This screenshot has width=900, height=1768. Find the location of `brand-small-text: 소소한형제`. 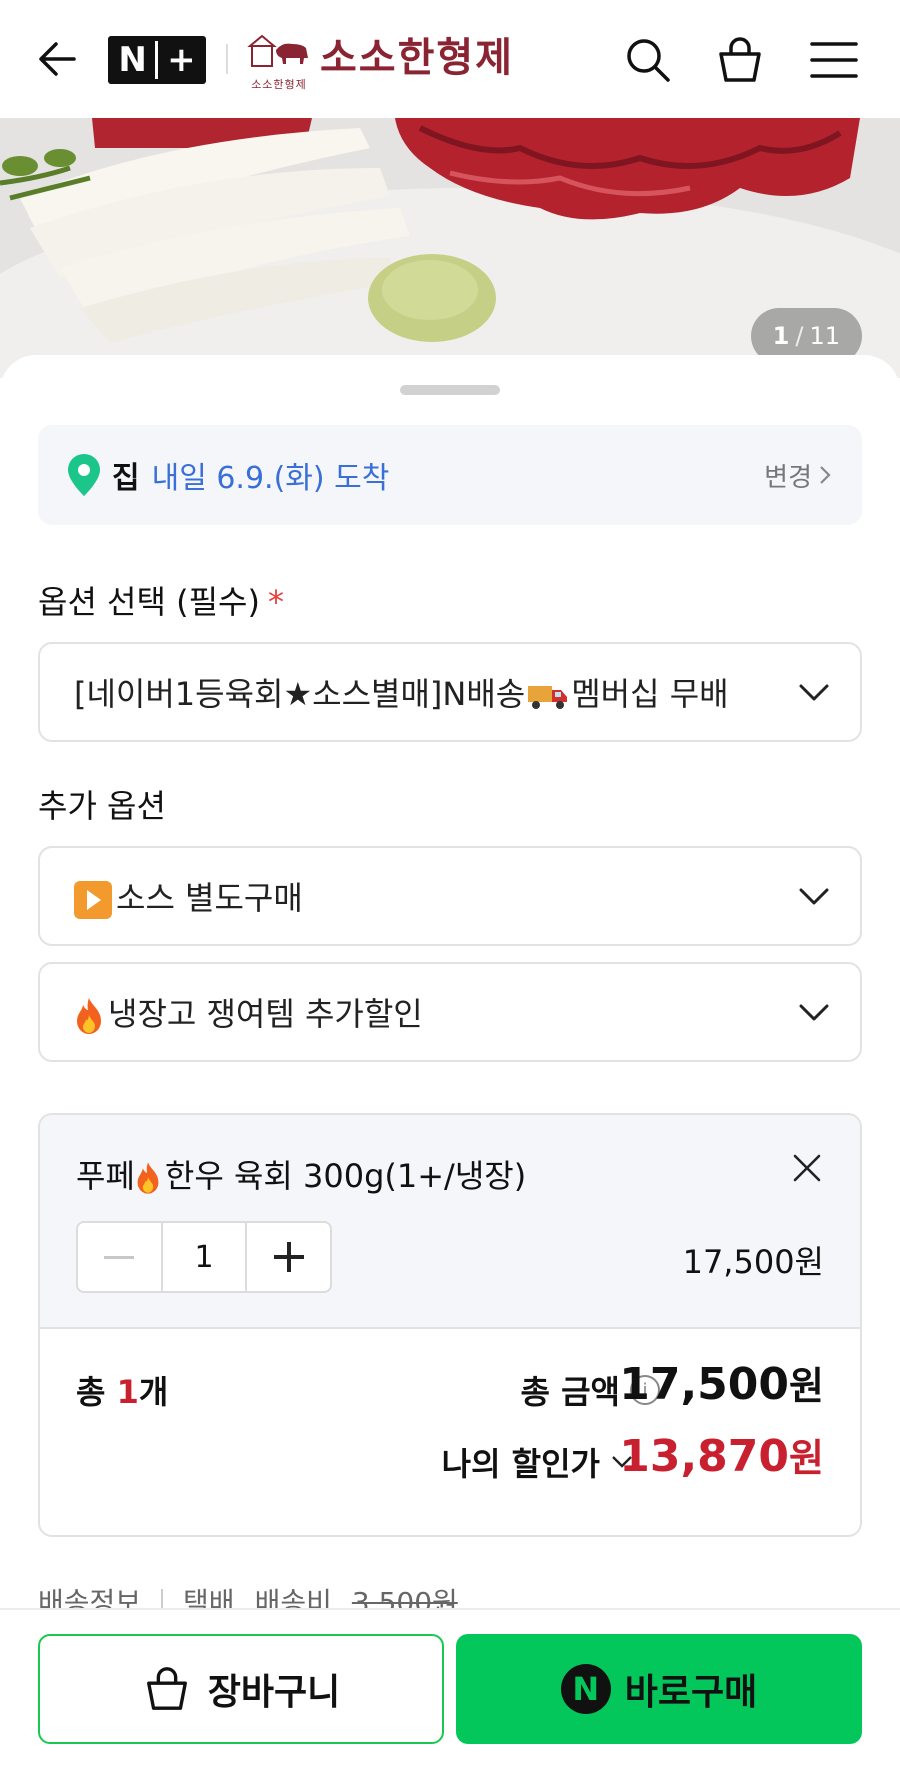

brand-small-text: 소소한형제 is located at coordinates (279, 84).